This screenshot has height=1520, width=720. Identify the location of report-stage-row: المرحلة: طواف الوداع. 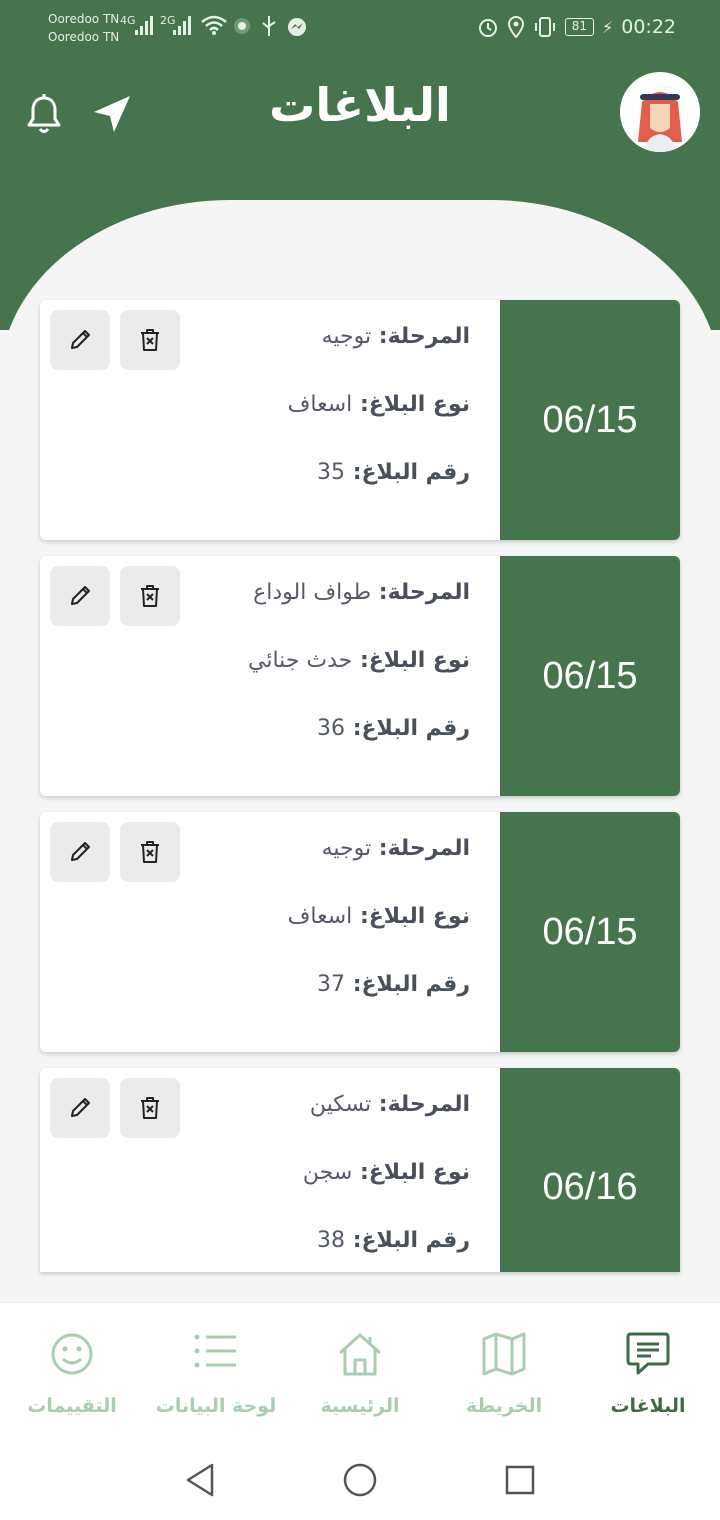
(361, 592).